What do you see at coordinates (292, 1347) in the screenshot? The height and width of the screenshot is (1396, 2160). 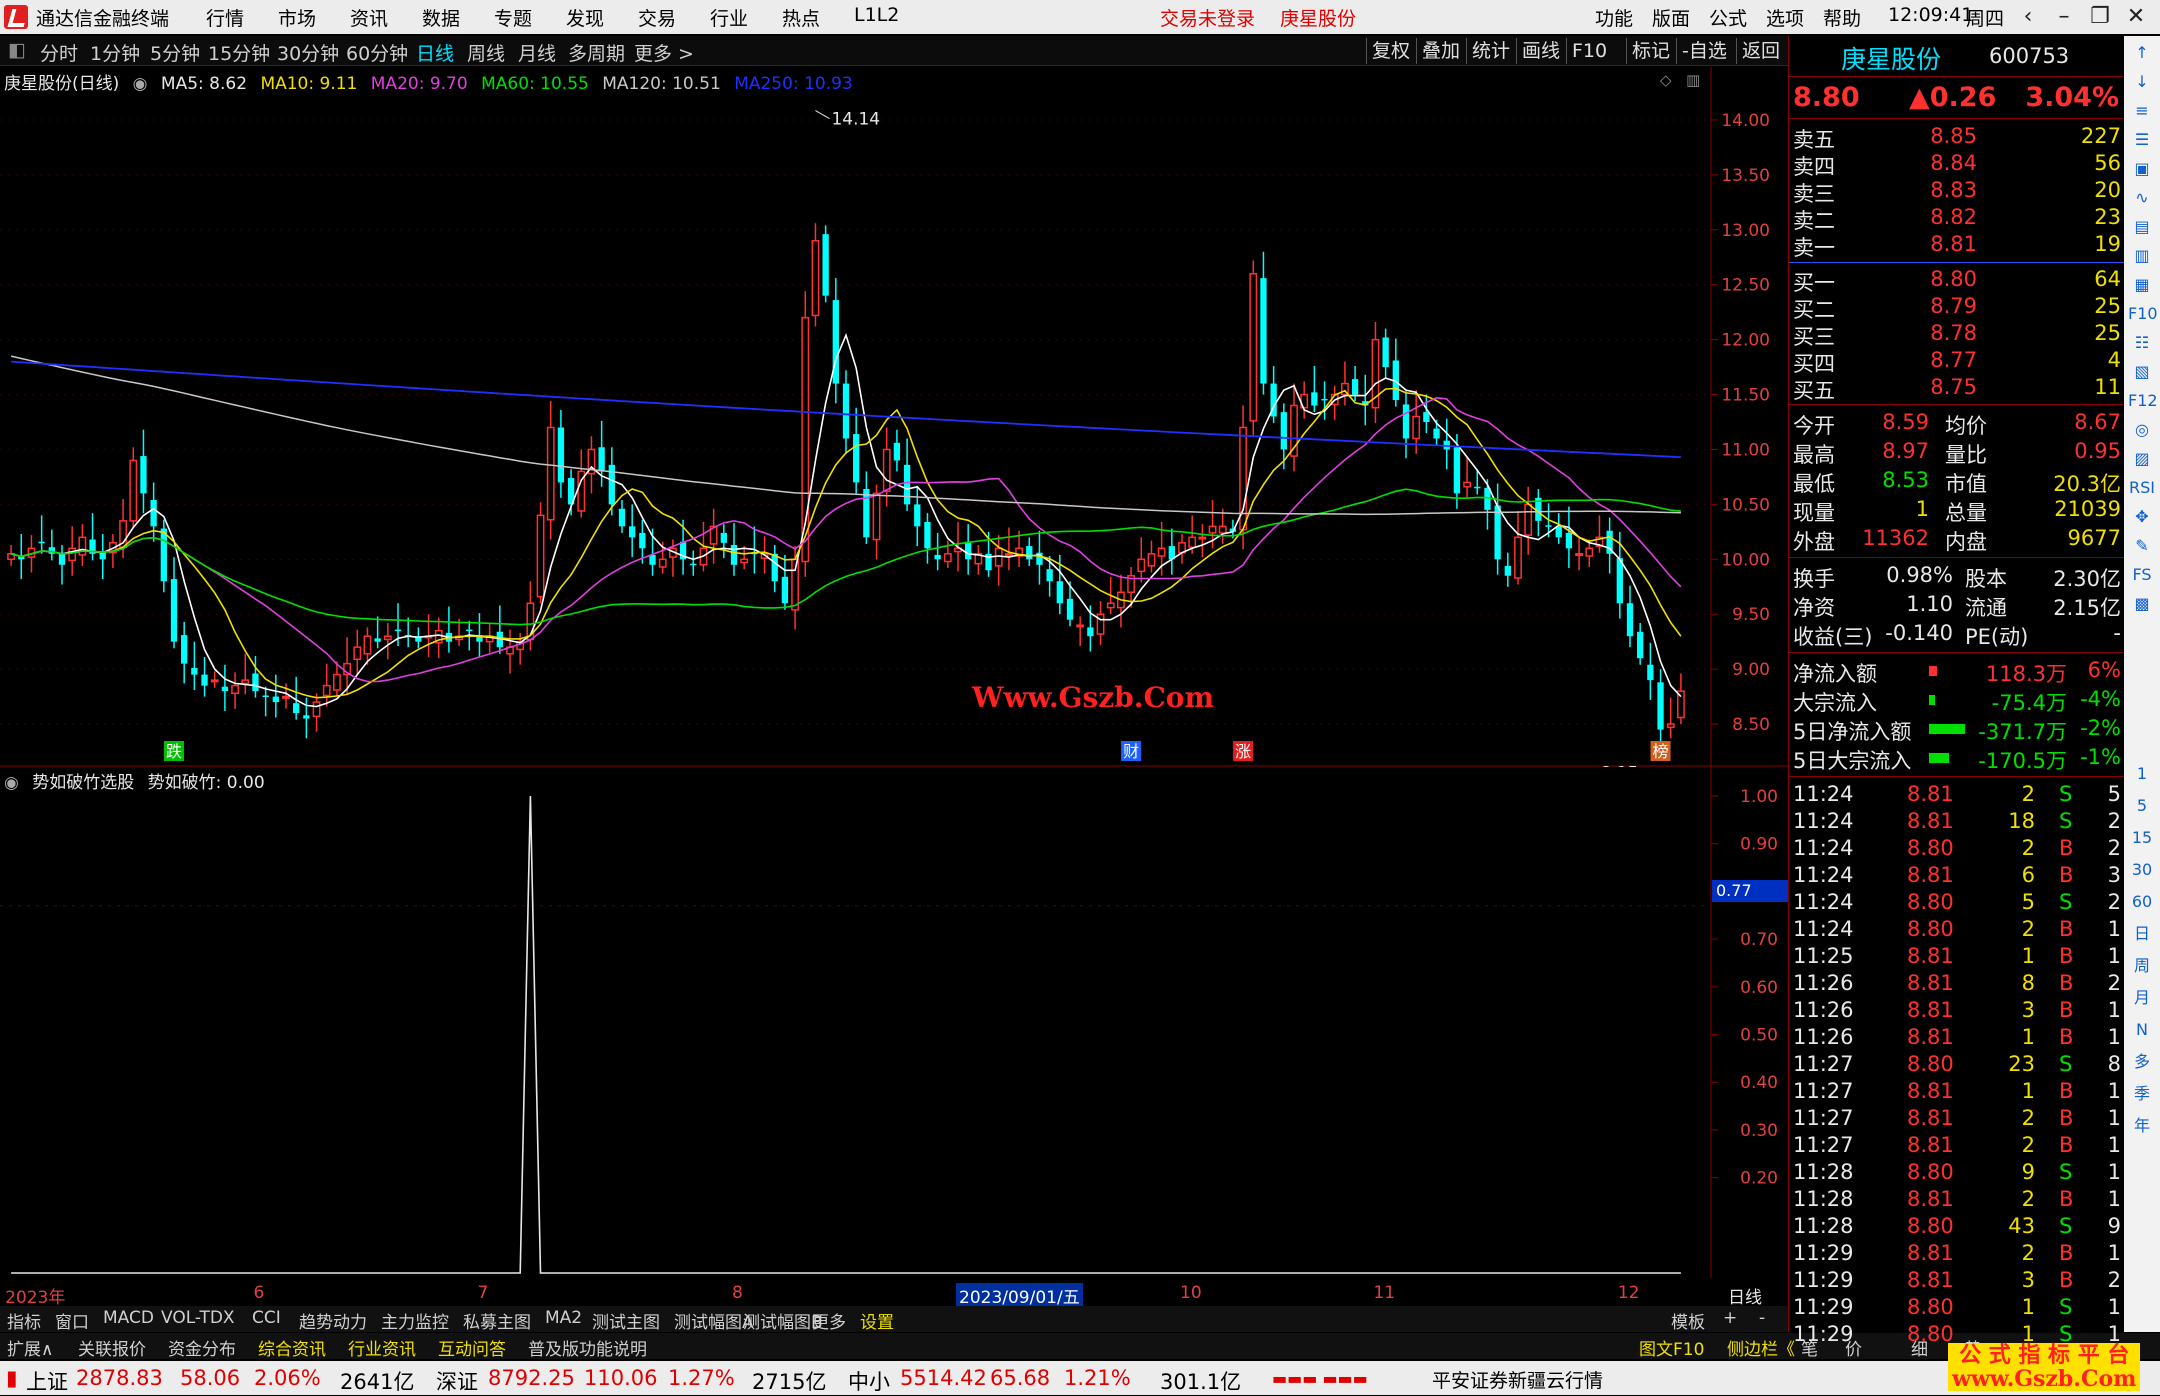 I see `extension-tab: 综合资讯` at bounding box center [292, 1347].